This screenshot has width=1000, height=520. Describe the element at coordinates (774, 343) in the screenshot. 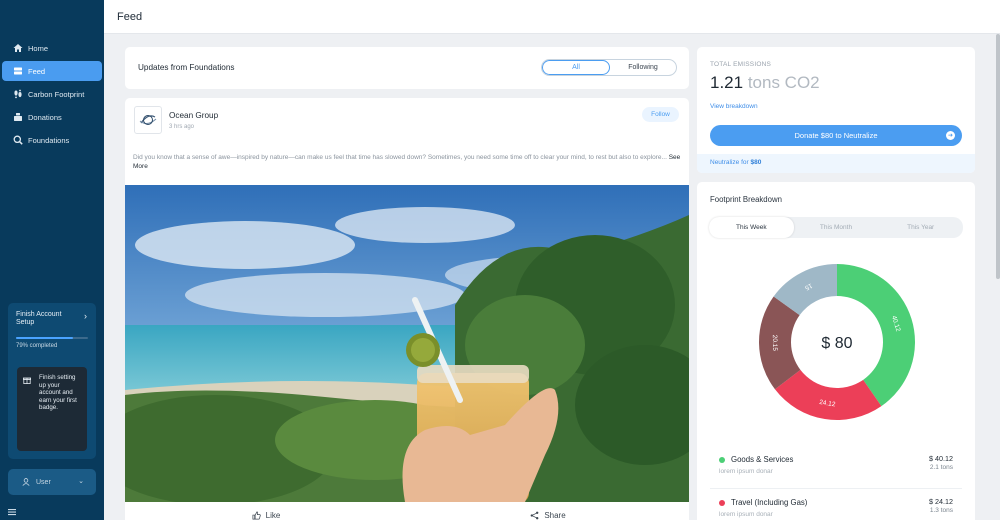

I see `donut-slice-label: 20.15` at that location.